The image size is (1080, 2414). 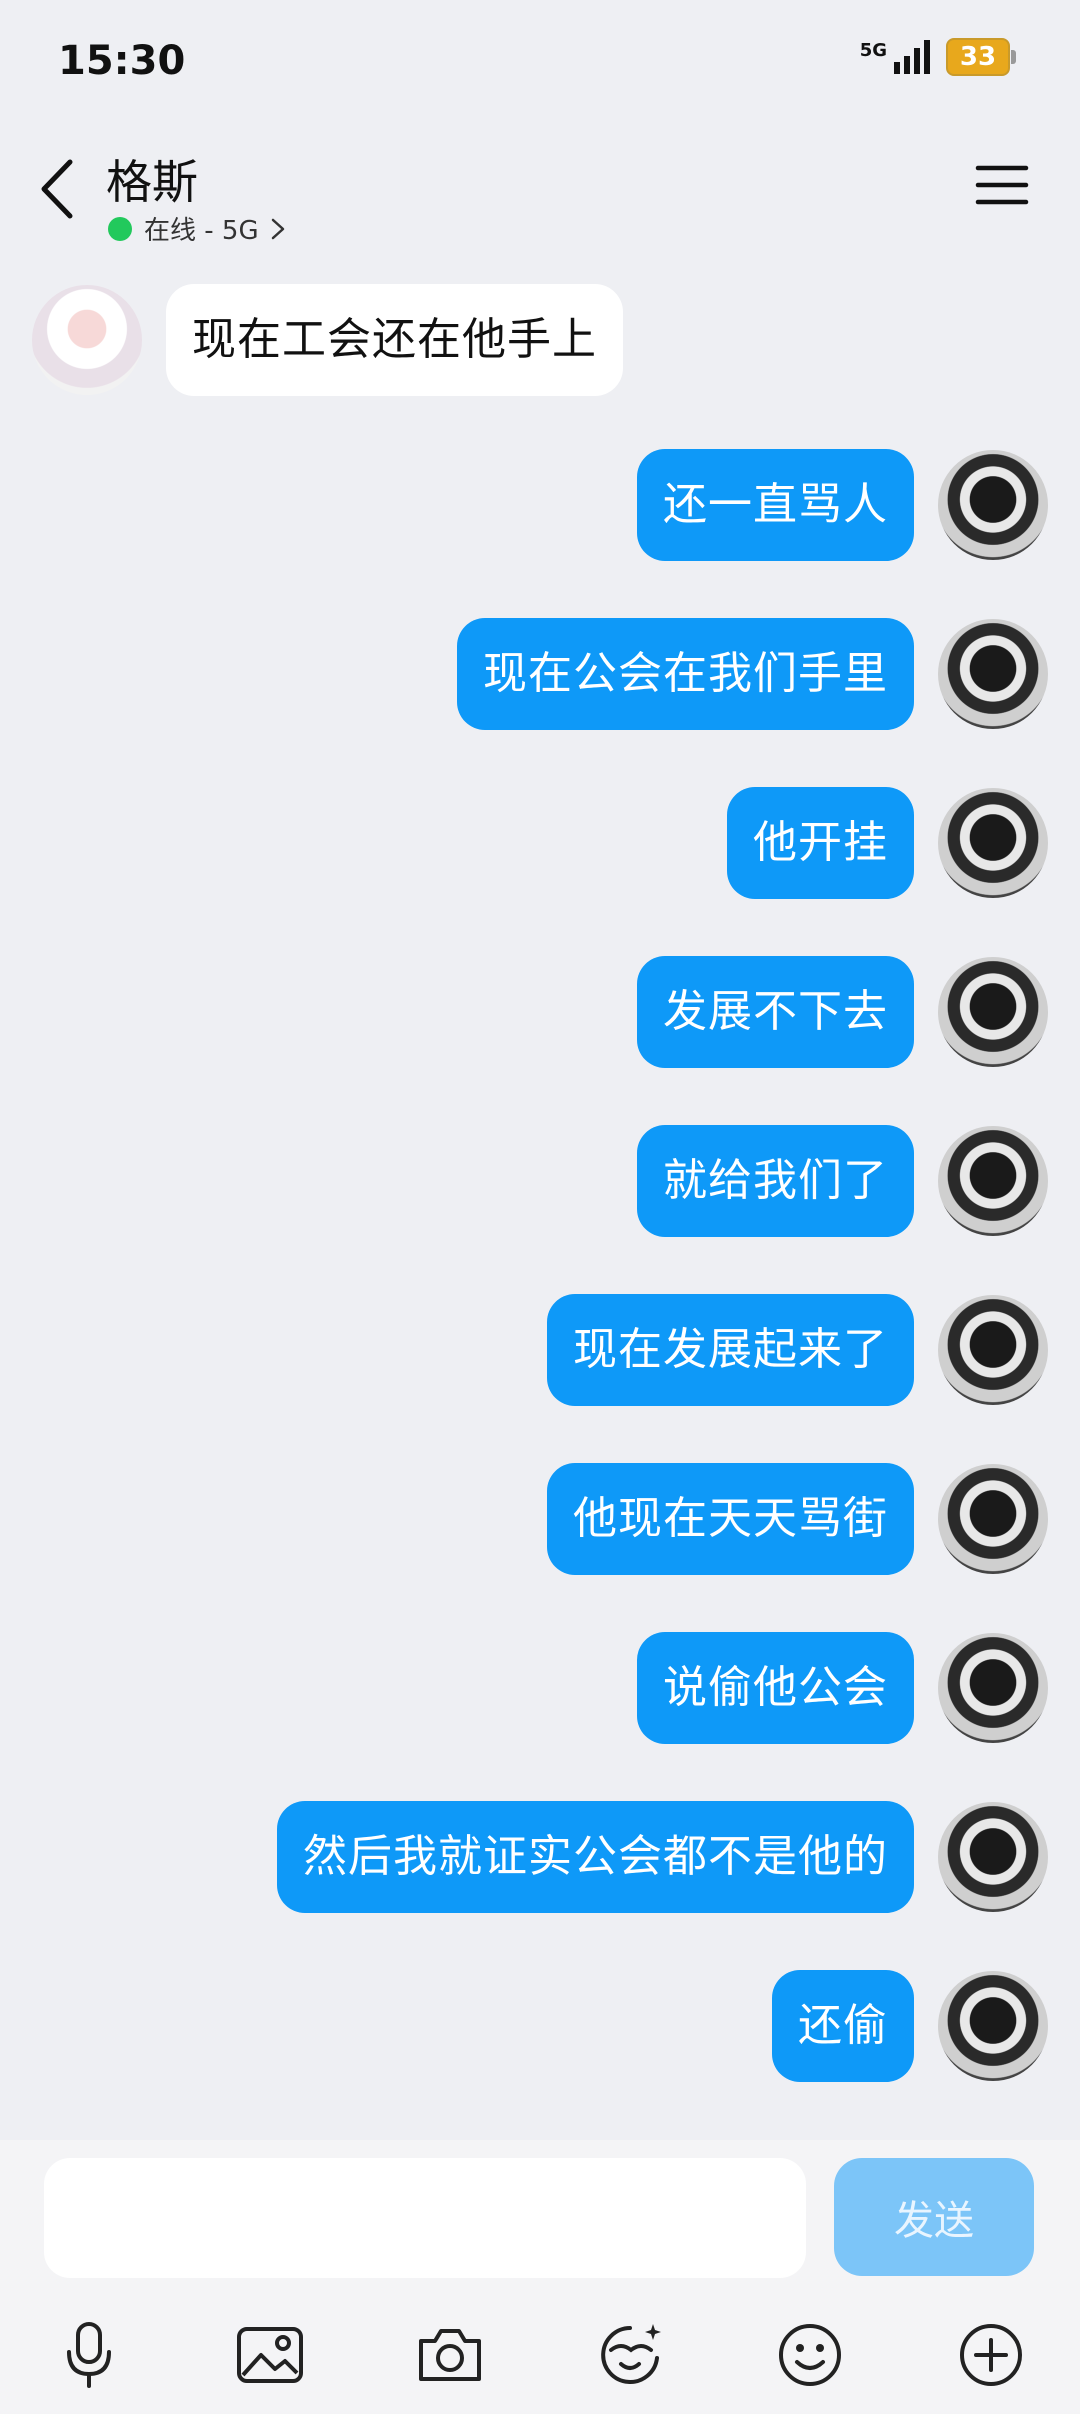 What do you see at coordinates (540, 60) in the screenshot?
I see `status-bar: 15:30 5G 33` at bounding box center [540, 60].